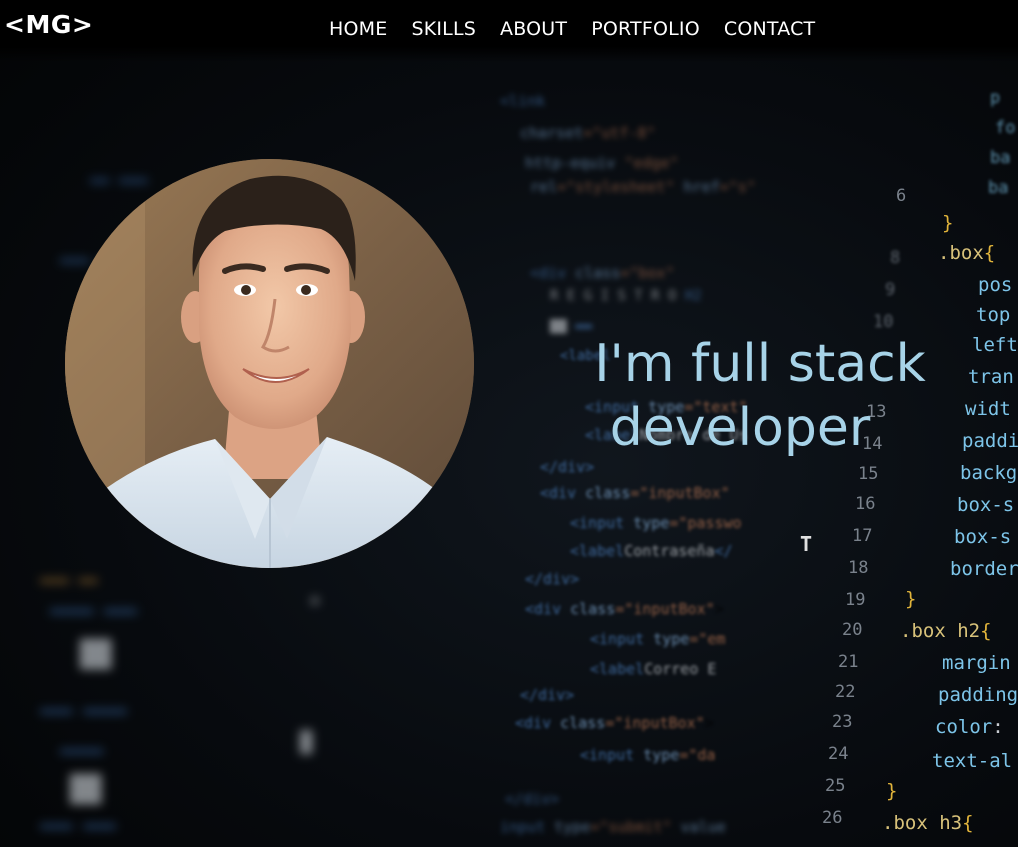  I want to click on nav-link-portfolio: PORTFOLIO, so click(645, 29).